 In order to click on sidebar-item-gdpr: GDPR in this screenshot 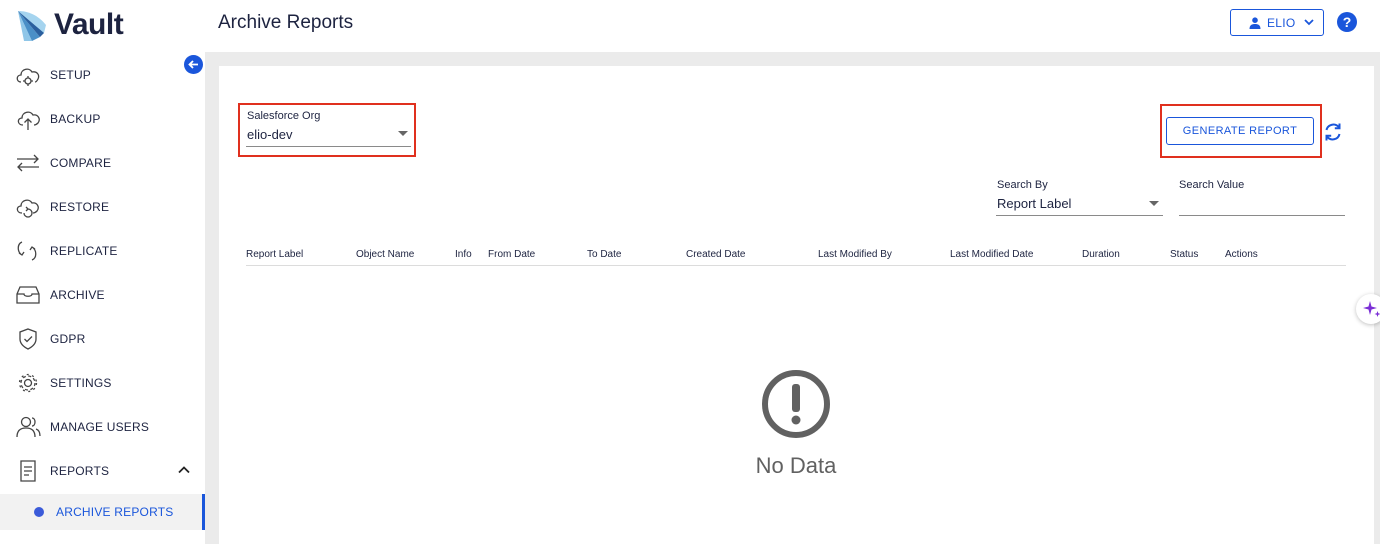, I will do `click(102, 339)`.